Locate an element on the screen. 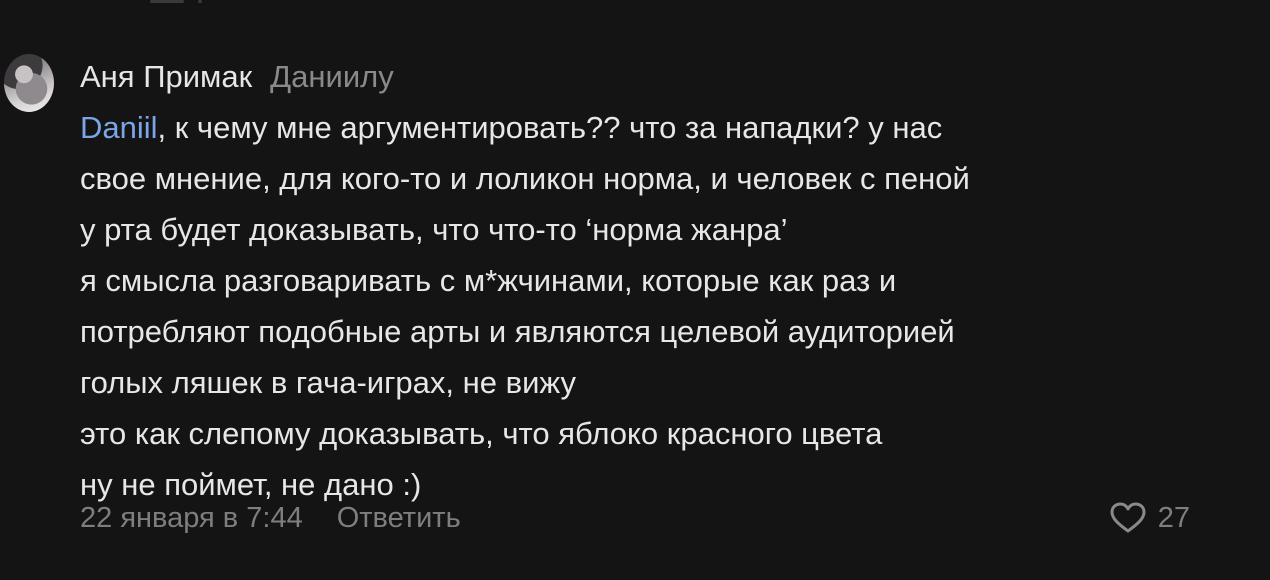  comment-line: голых ляшек в гача-играх, не вижу is located at coordinates (328, 382).